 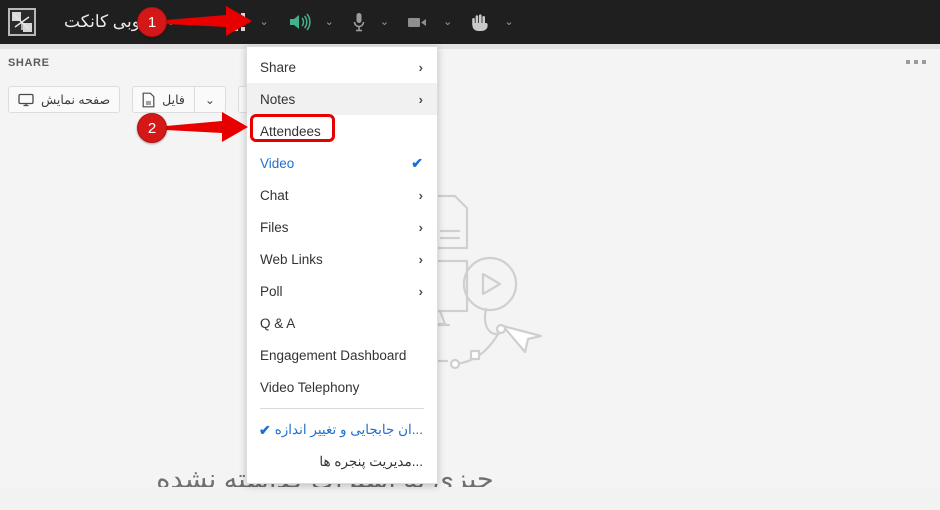 What do you see at coordinates (916, 62) in the screenshot?
I see `ellipsis-icon` at bounding box center [916, 62].